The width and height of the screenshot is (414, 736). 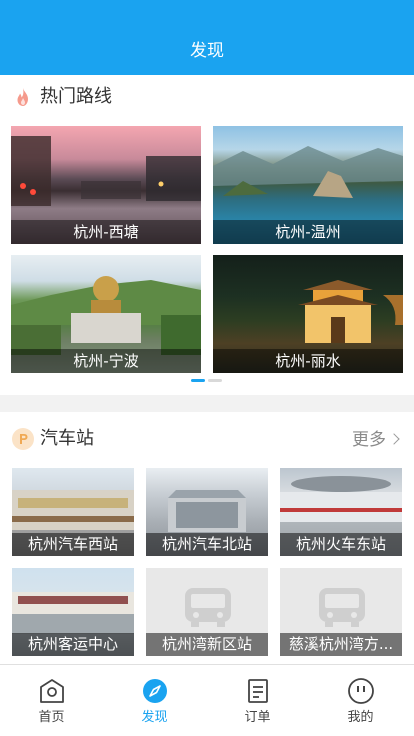 I want to click on tab-label: 发现, so click(x=154, y=717).